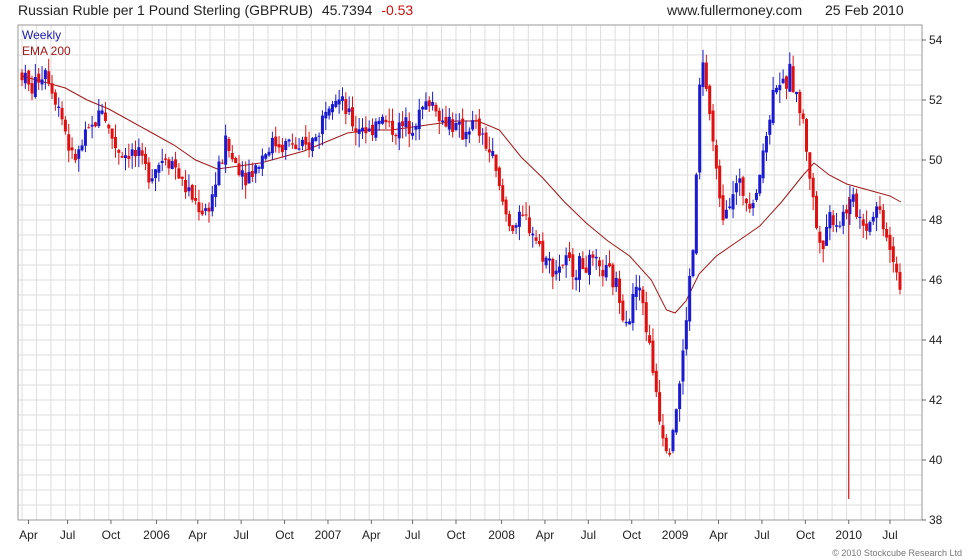 The height and width of the screenshot is (560, 980). What do you see at coordinates (46, 51) in the screenshot?
I see `legend-ema-200: EMA 200` at bounding box center [46, 51].